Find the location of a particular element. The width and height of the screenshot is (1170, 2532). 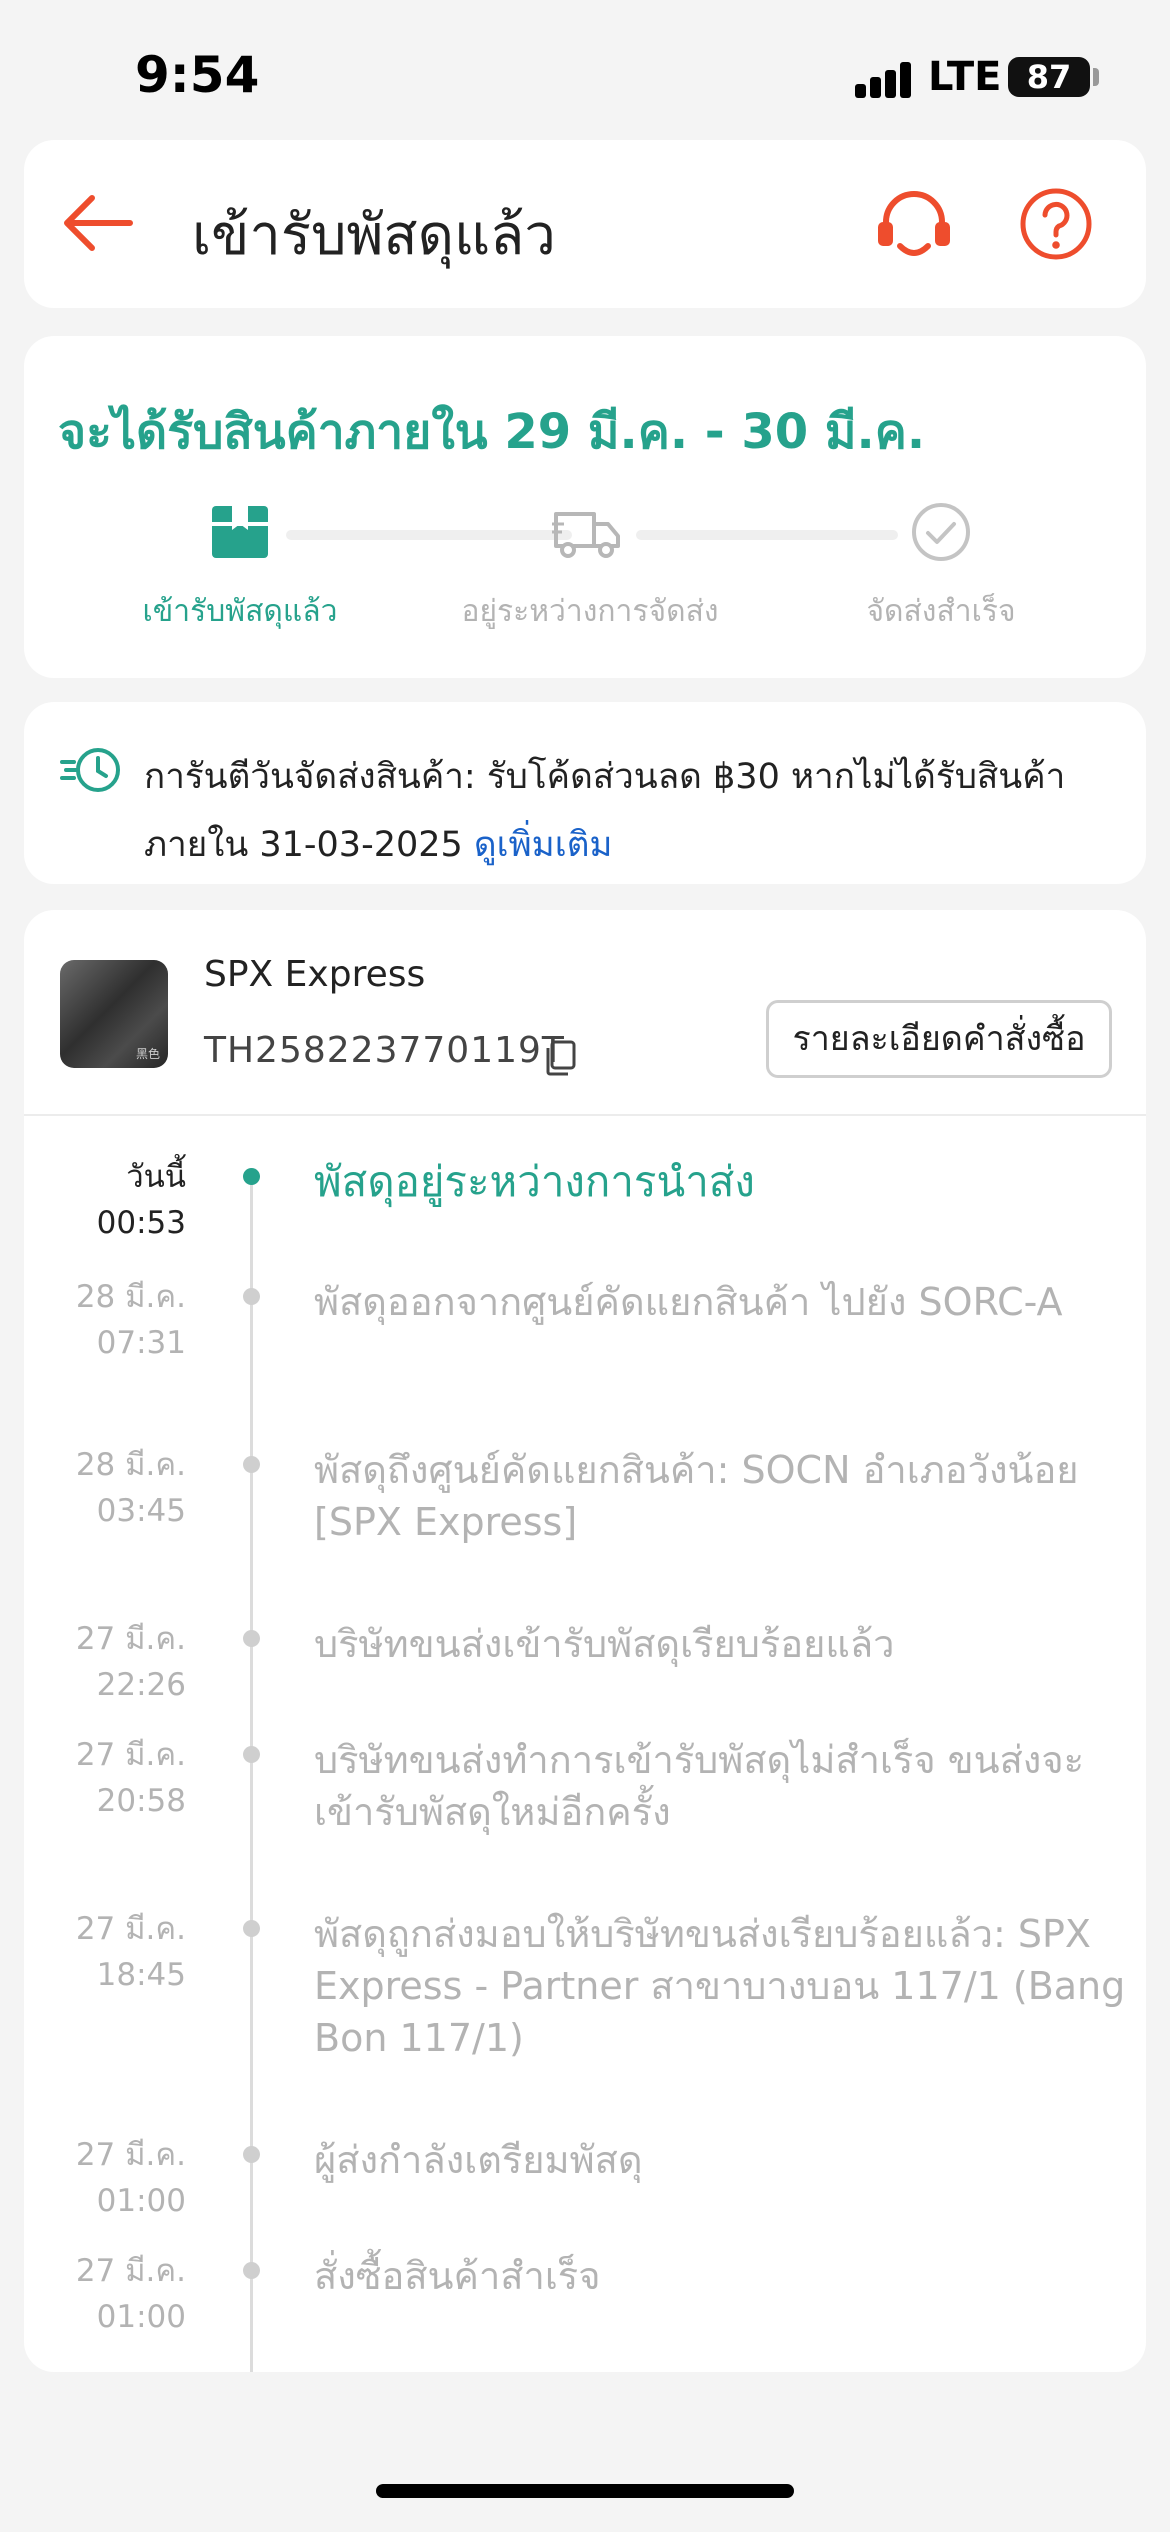

check-circle-icon is located at coordinates (941, 532).